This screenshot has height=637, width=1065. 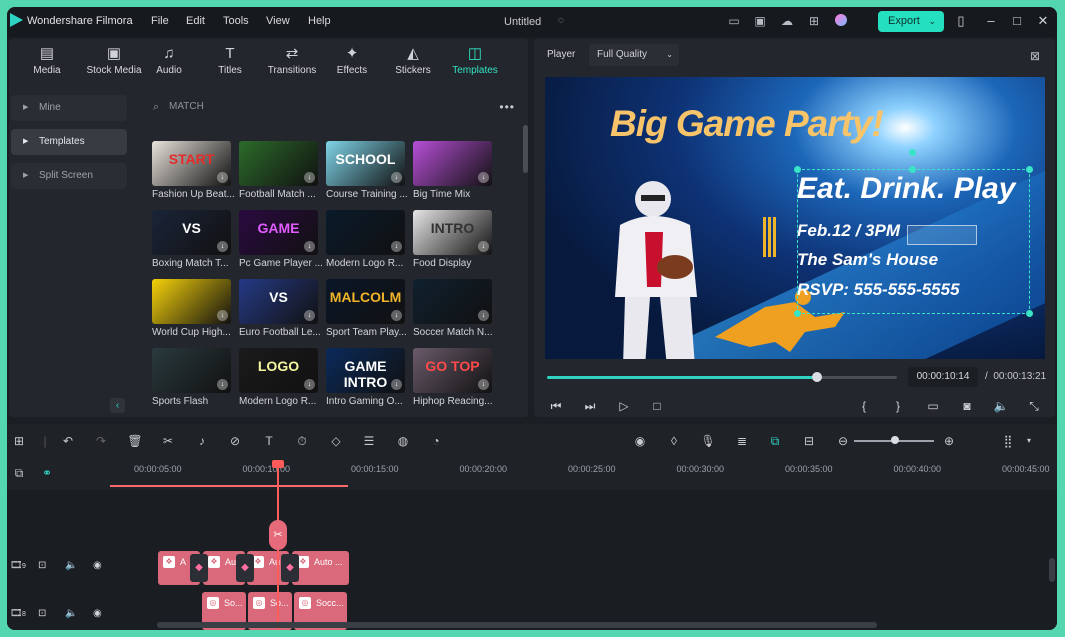 What do you see at coordinates (195, 21) in the screenshot?
I see `menu-edit: Edit` at bounding box center [195, 21].